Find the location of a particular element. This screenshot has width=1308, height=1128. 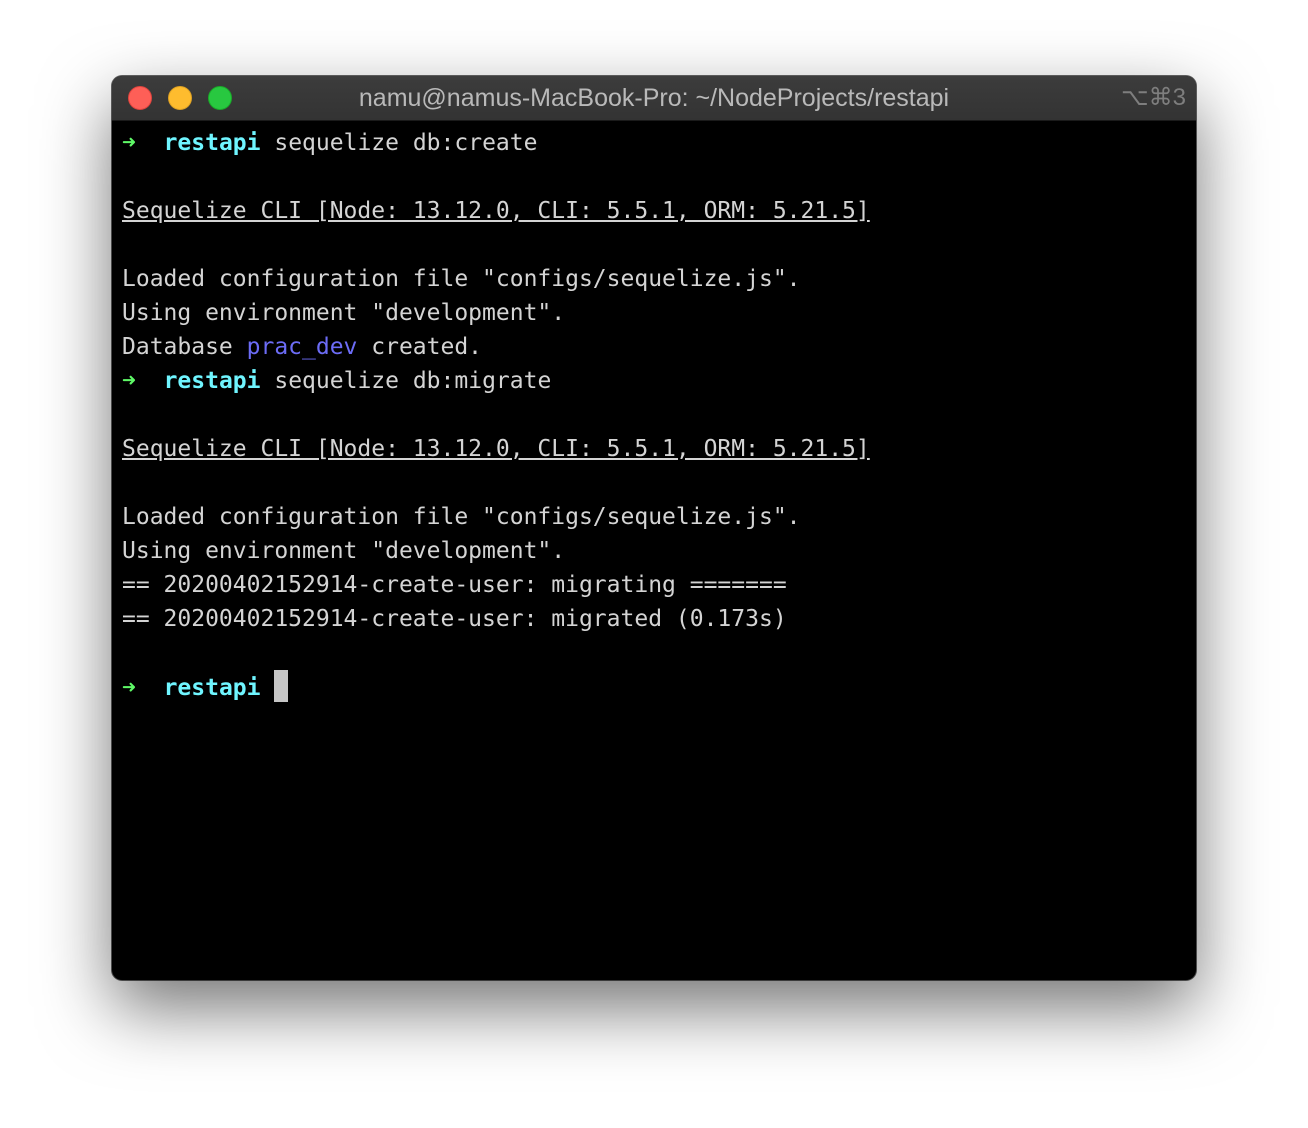

db-prefix: Database is located at coordinates (184, 347).